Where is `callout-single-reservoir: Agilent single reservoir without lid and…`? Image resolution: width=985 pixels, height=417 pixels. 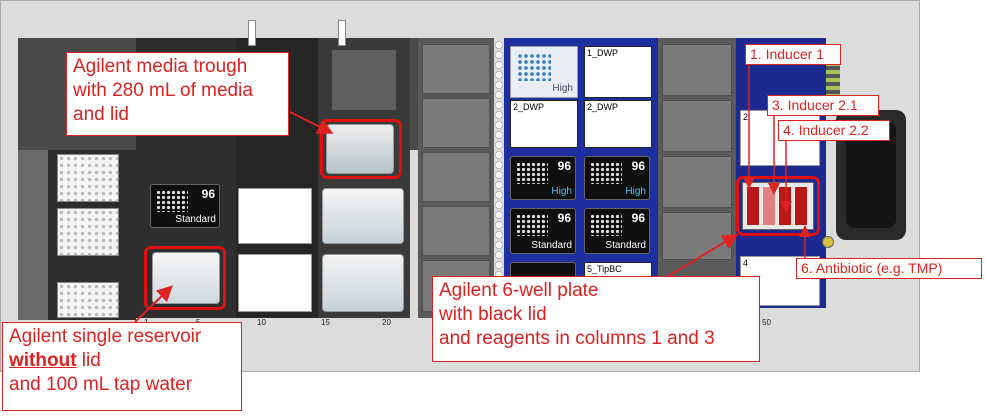 callout-single-reservoir: Agilent single reservoir without lid and… is located at coordinates (122, 366).